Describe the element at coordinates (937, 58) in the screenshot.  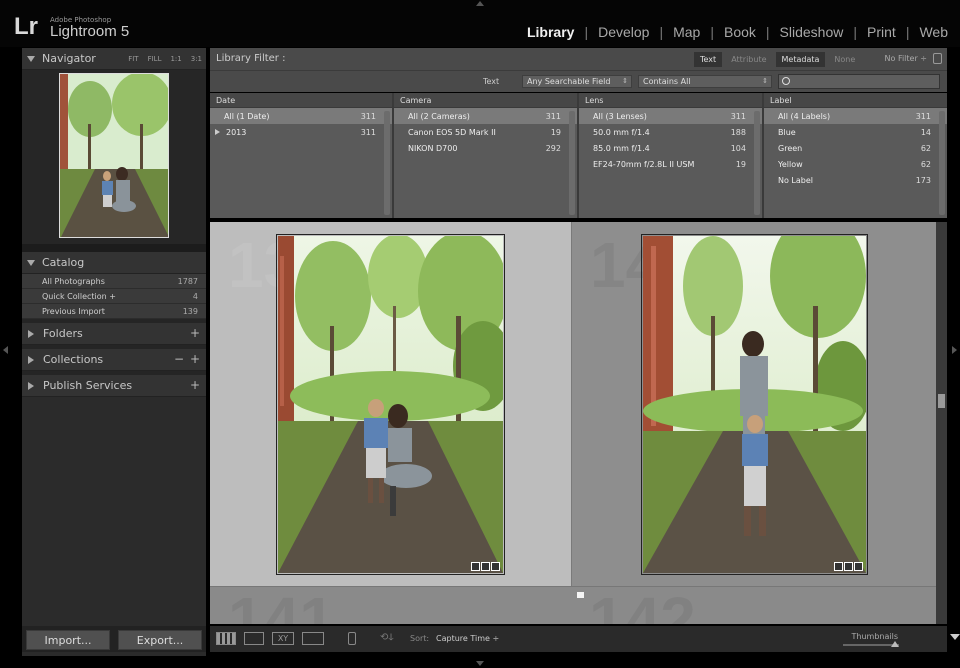
I see `lock-icon` at that location.